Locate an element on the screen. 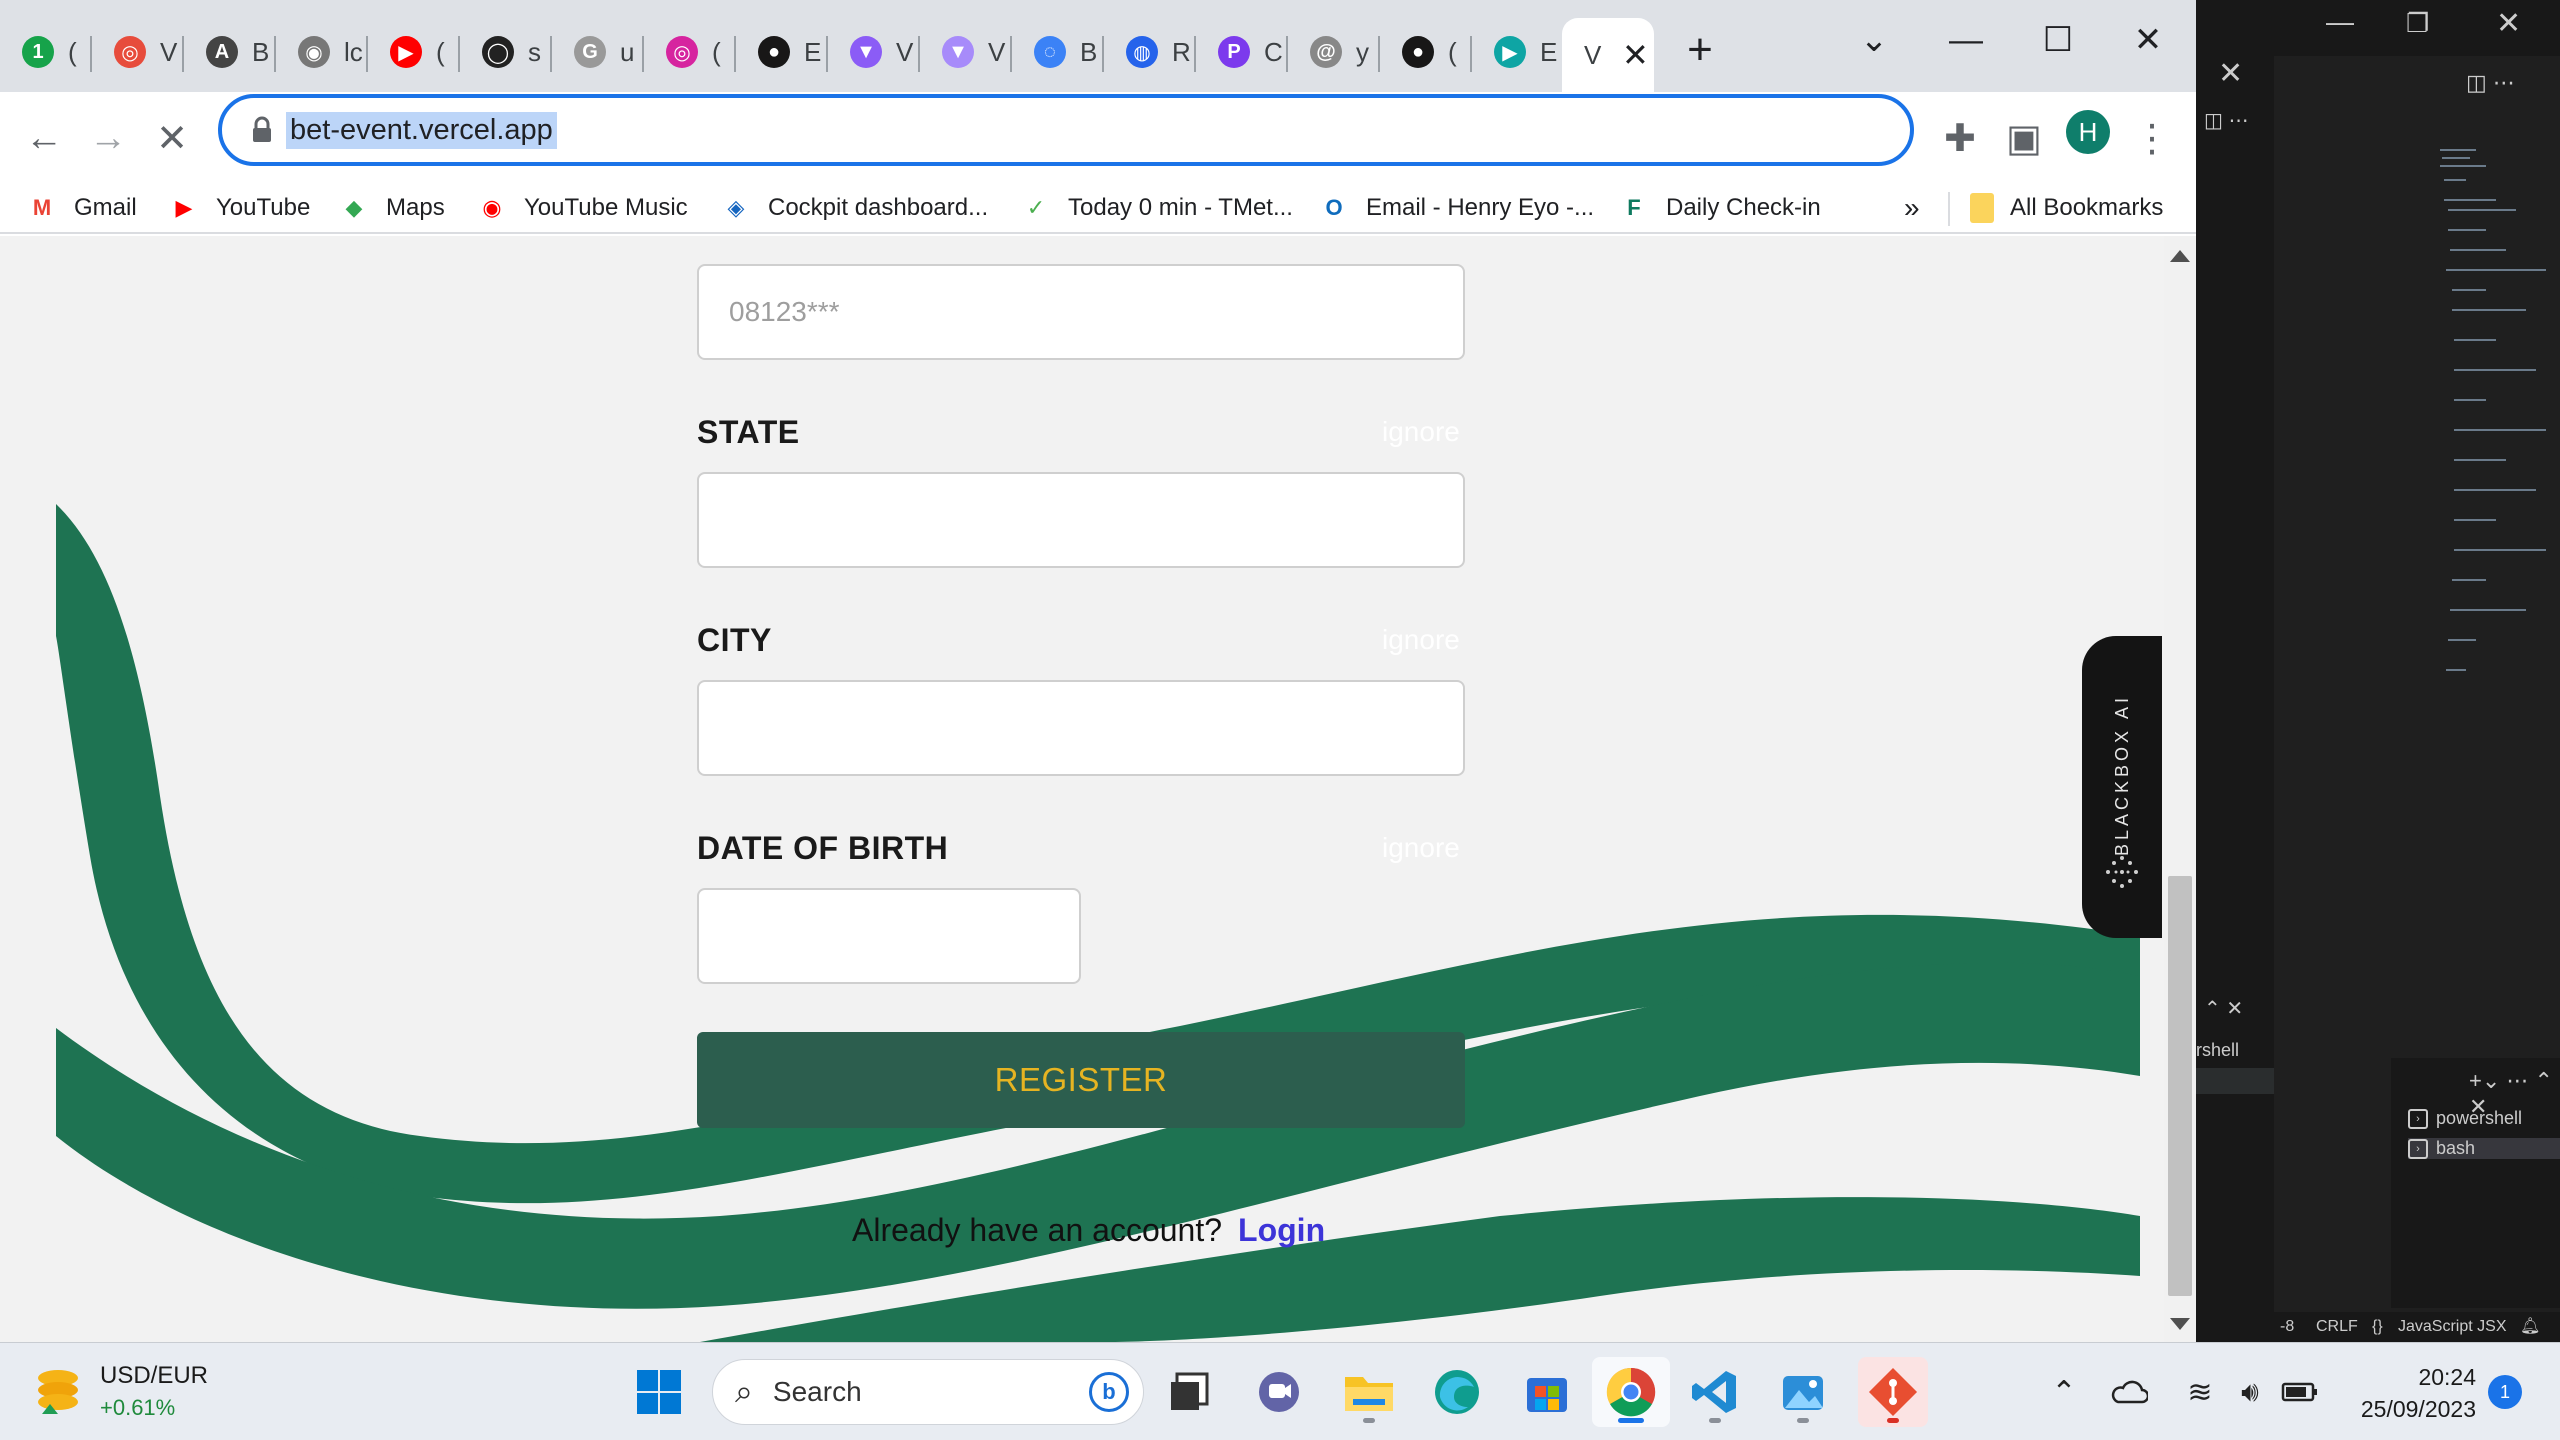  bookmark-item: F Daily Check-in is located at coordinates (1719, 208).